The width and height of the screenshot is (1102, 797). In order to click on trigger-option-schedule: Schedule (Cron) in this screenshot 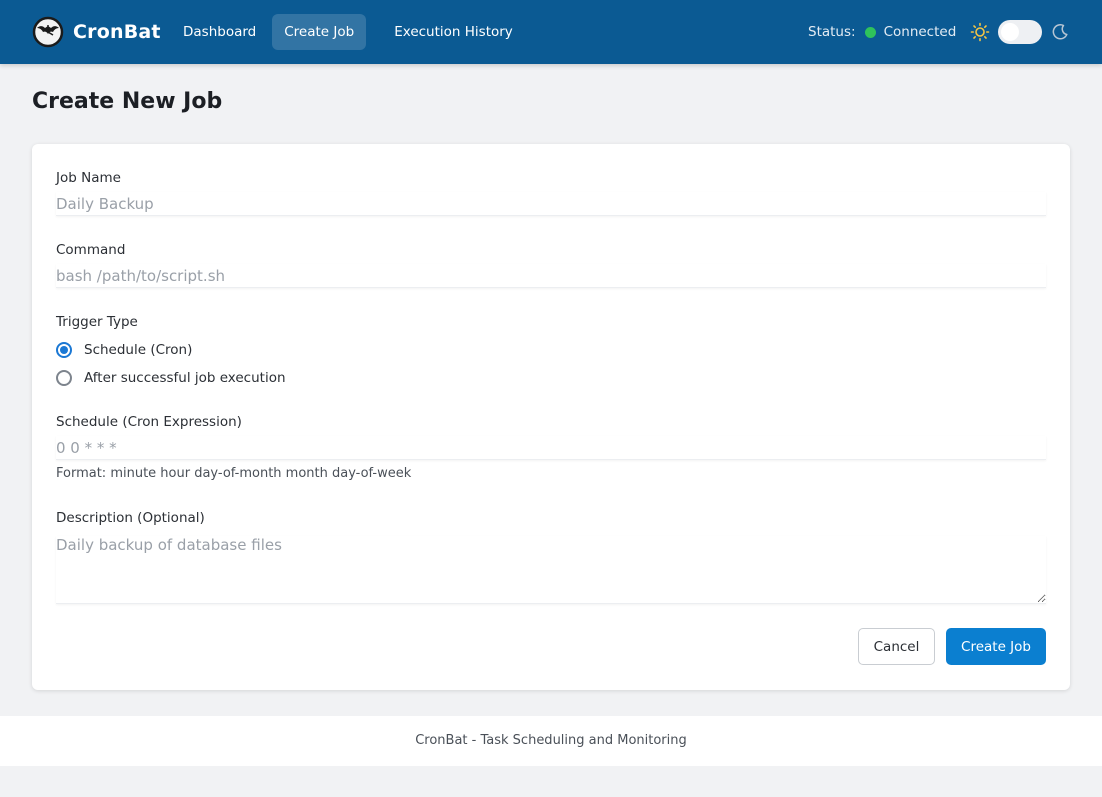, I will do `click(124, 350)`.